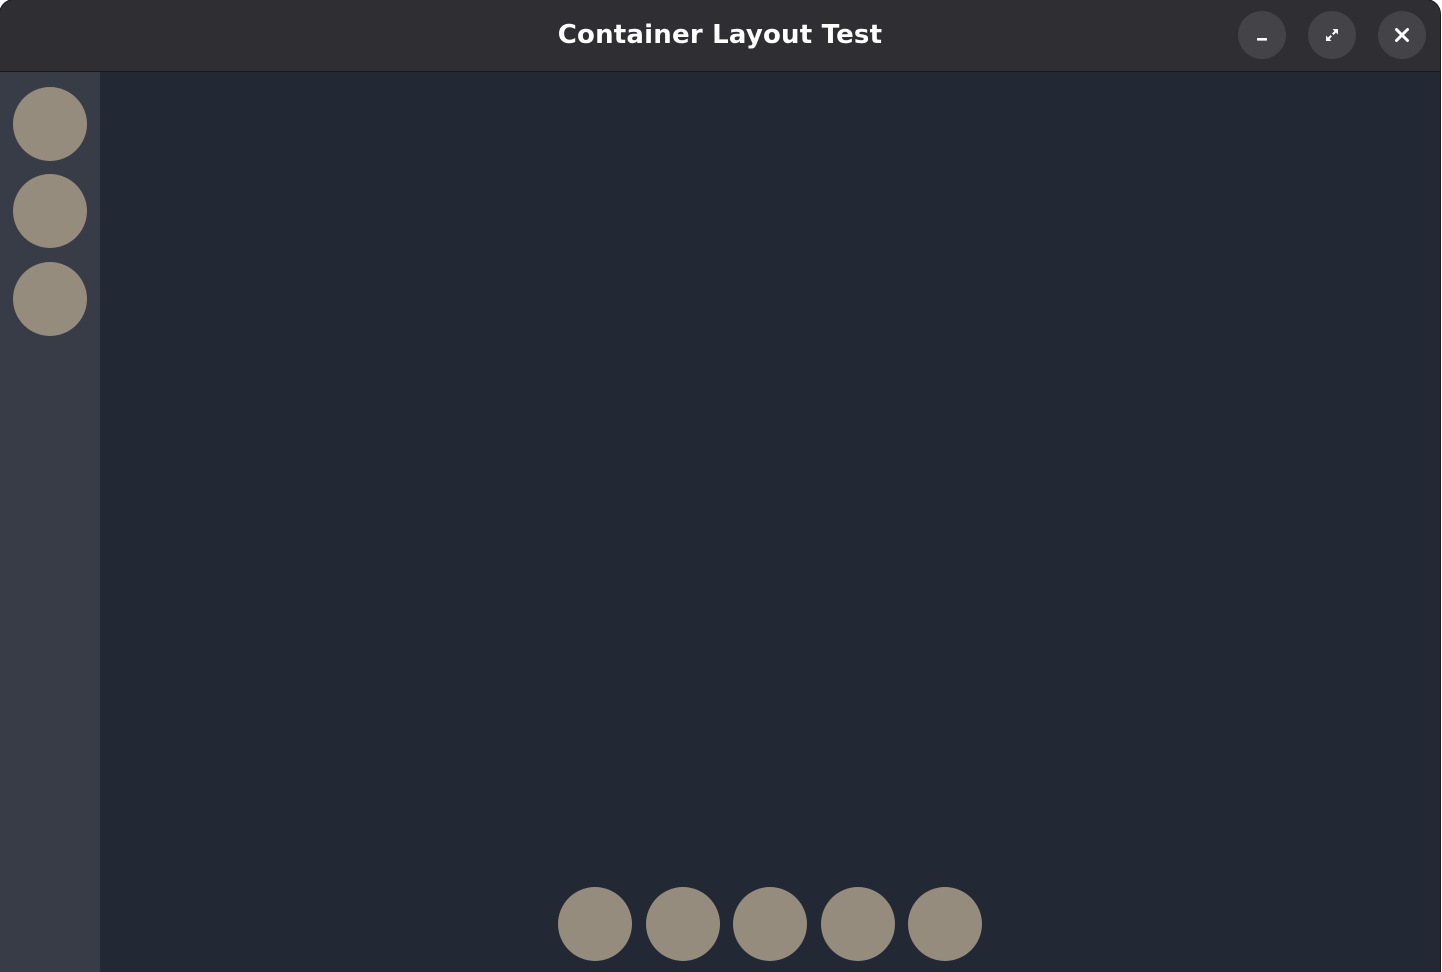 The image size is (1442, 972). I want to click on minimize-icon, so click(1262, 35).